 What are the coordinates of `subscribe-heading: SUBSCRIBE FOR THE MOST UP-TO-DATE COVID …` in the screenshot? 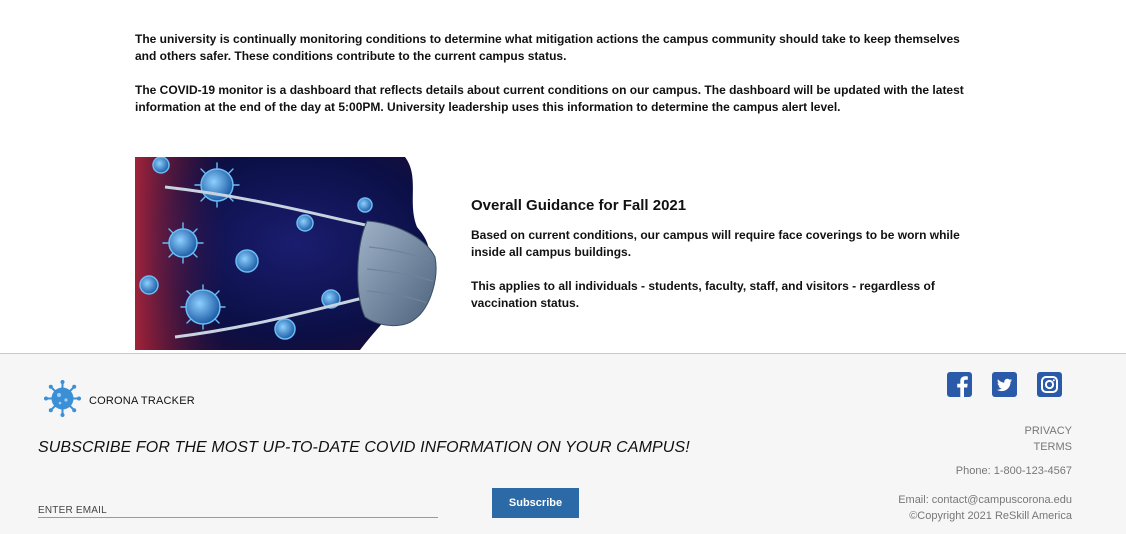 It's located at (364, 447).